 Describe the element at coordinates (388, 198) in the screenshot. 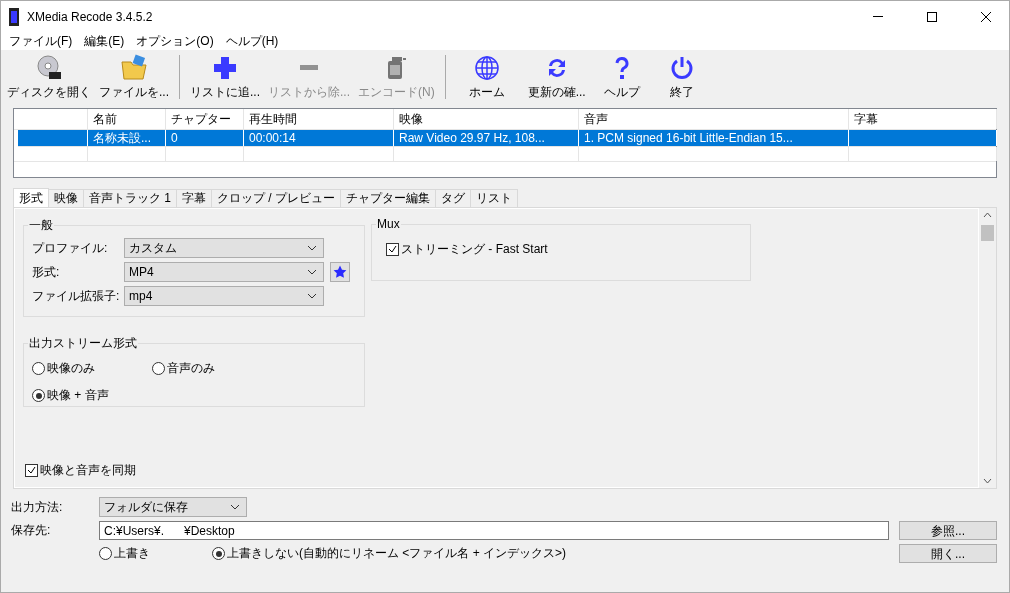

I see `tab: チャプター編集` at that location.